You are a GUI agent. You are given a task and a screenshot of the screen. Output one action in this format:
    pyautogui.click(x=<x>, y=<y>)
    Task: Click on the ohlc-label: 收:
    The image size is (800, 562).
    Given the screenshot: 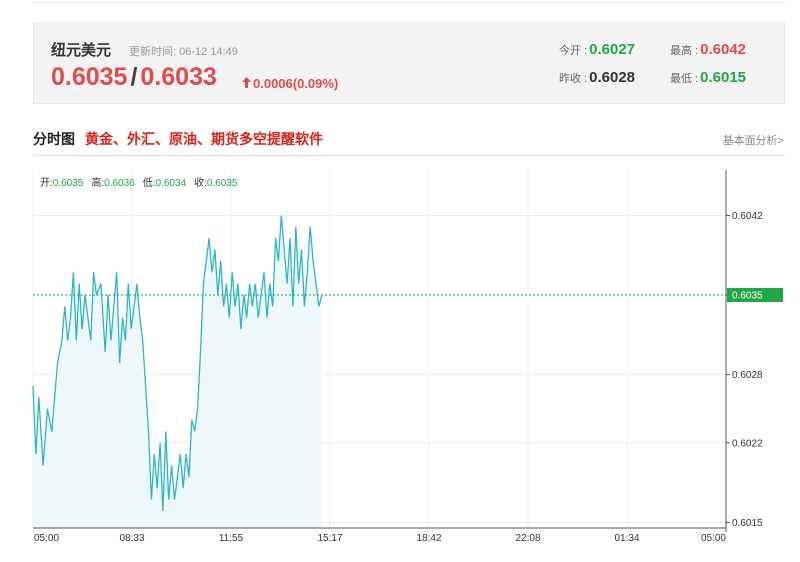 What is the action you would take?
    pyautogui.click(x=200, y=182)
    